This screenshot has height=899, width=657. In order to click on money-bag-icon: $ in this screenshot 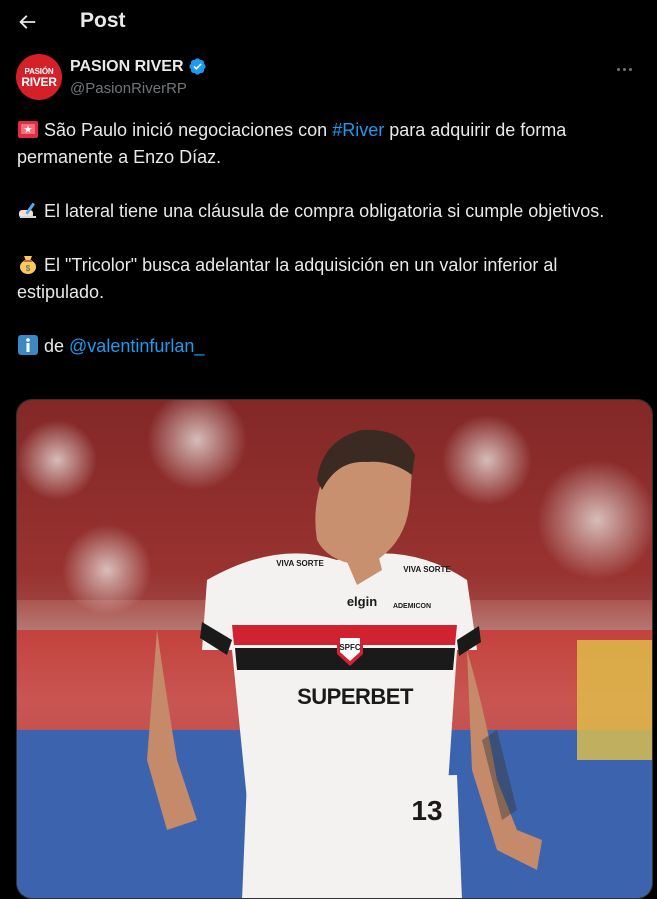, I will do `click(28, 265)`.